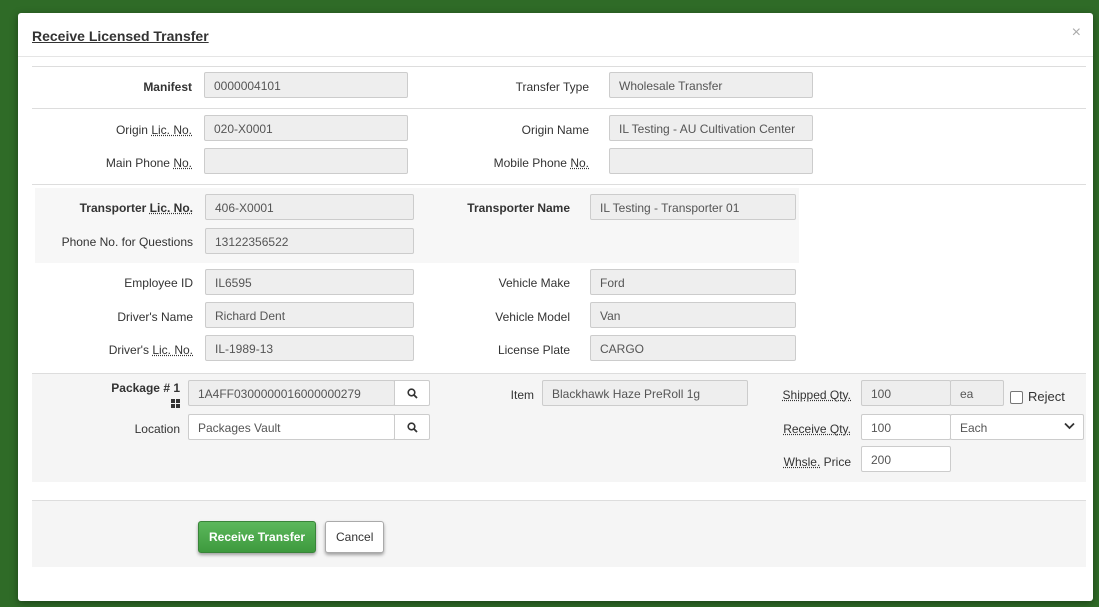 Image resolution: width=1099 pixels, height=607 pixels. What do you see at coordinates (816, 395) in the screenshot?
I see `shipped-qty-label: Shipped Qty.` at bounding box center [816, 395].